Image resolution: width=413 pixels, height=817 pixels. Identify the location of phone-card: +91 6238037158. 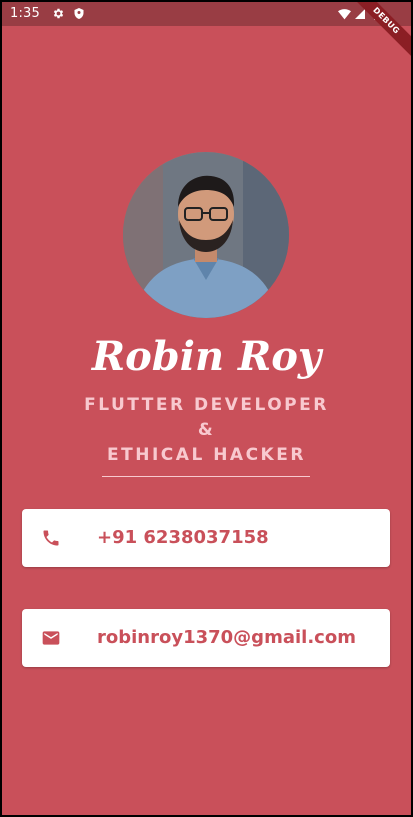
(206, 538).